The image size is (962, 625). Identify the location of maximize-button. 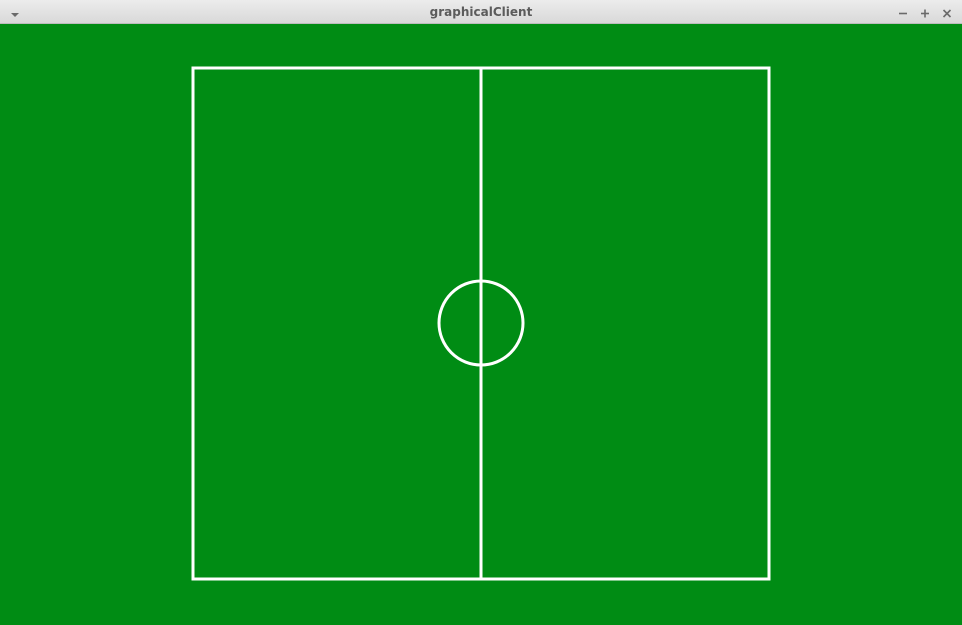
(925, 12).